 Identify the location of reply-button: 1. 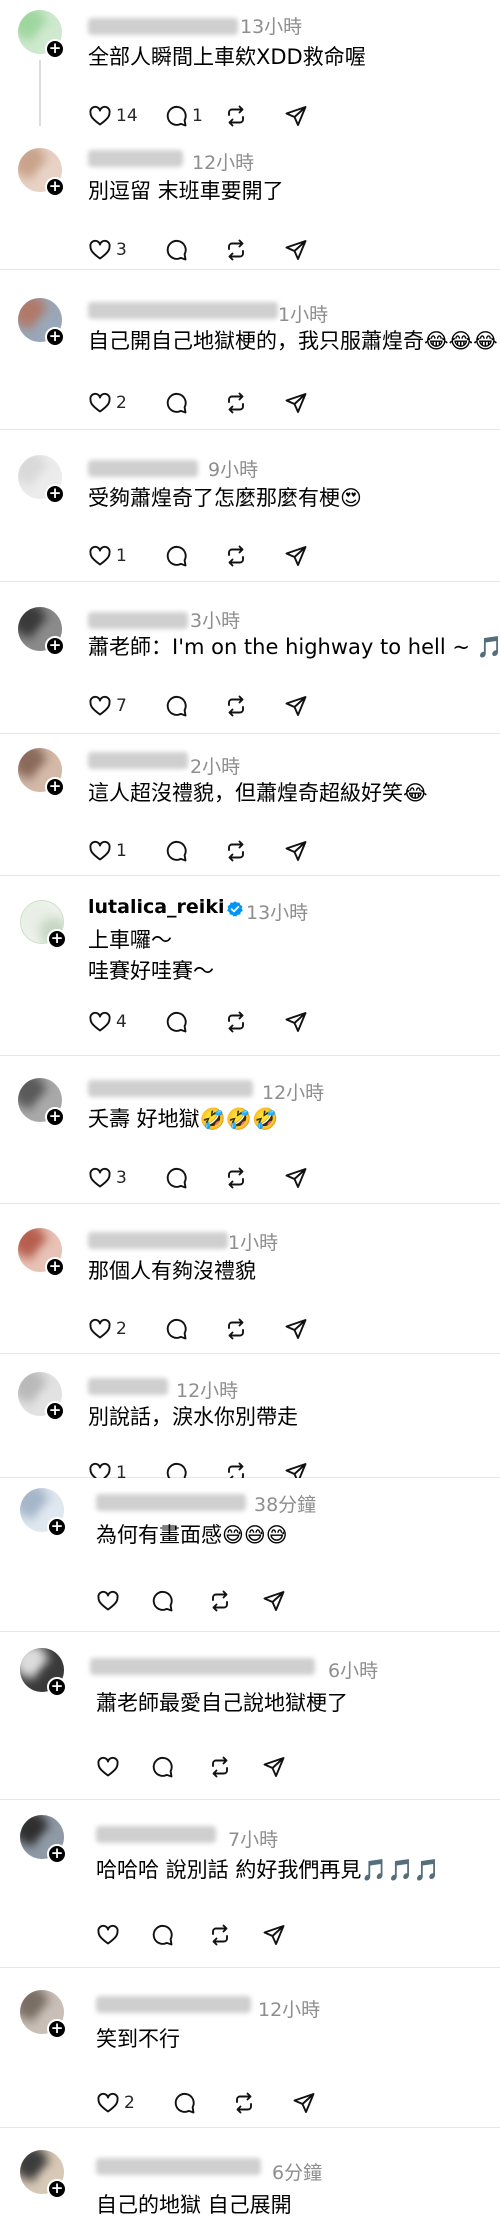
(183, 116).